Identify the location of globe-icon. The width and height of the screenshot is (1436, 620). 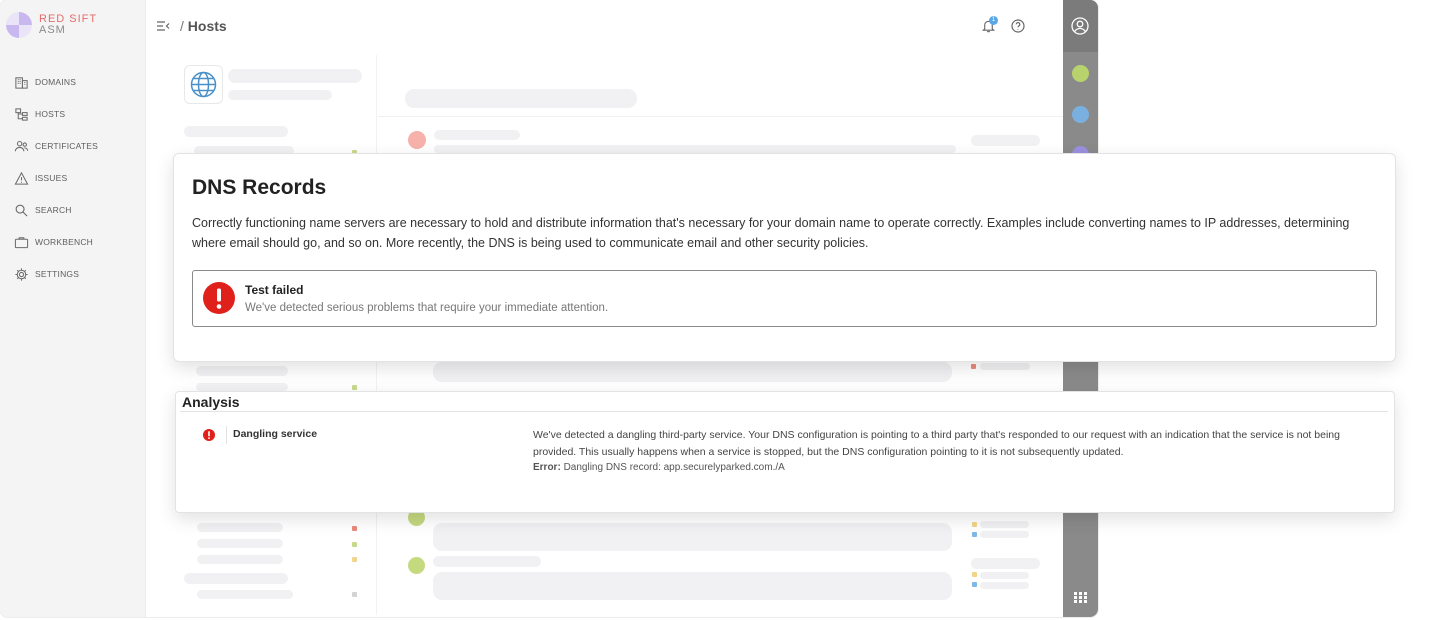
(203, 84).